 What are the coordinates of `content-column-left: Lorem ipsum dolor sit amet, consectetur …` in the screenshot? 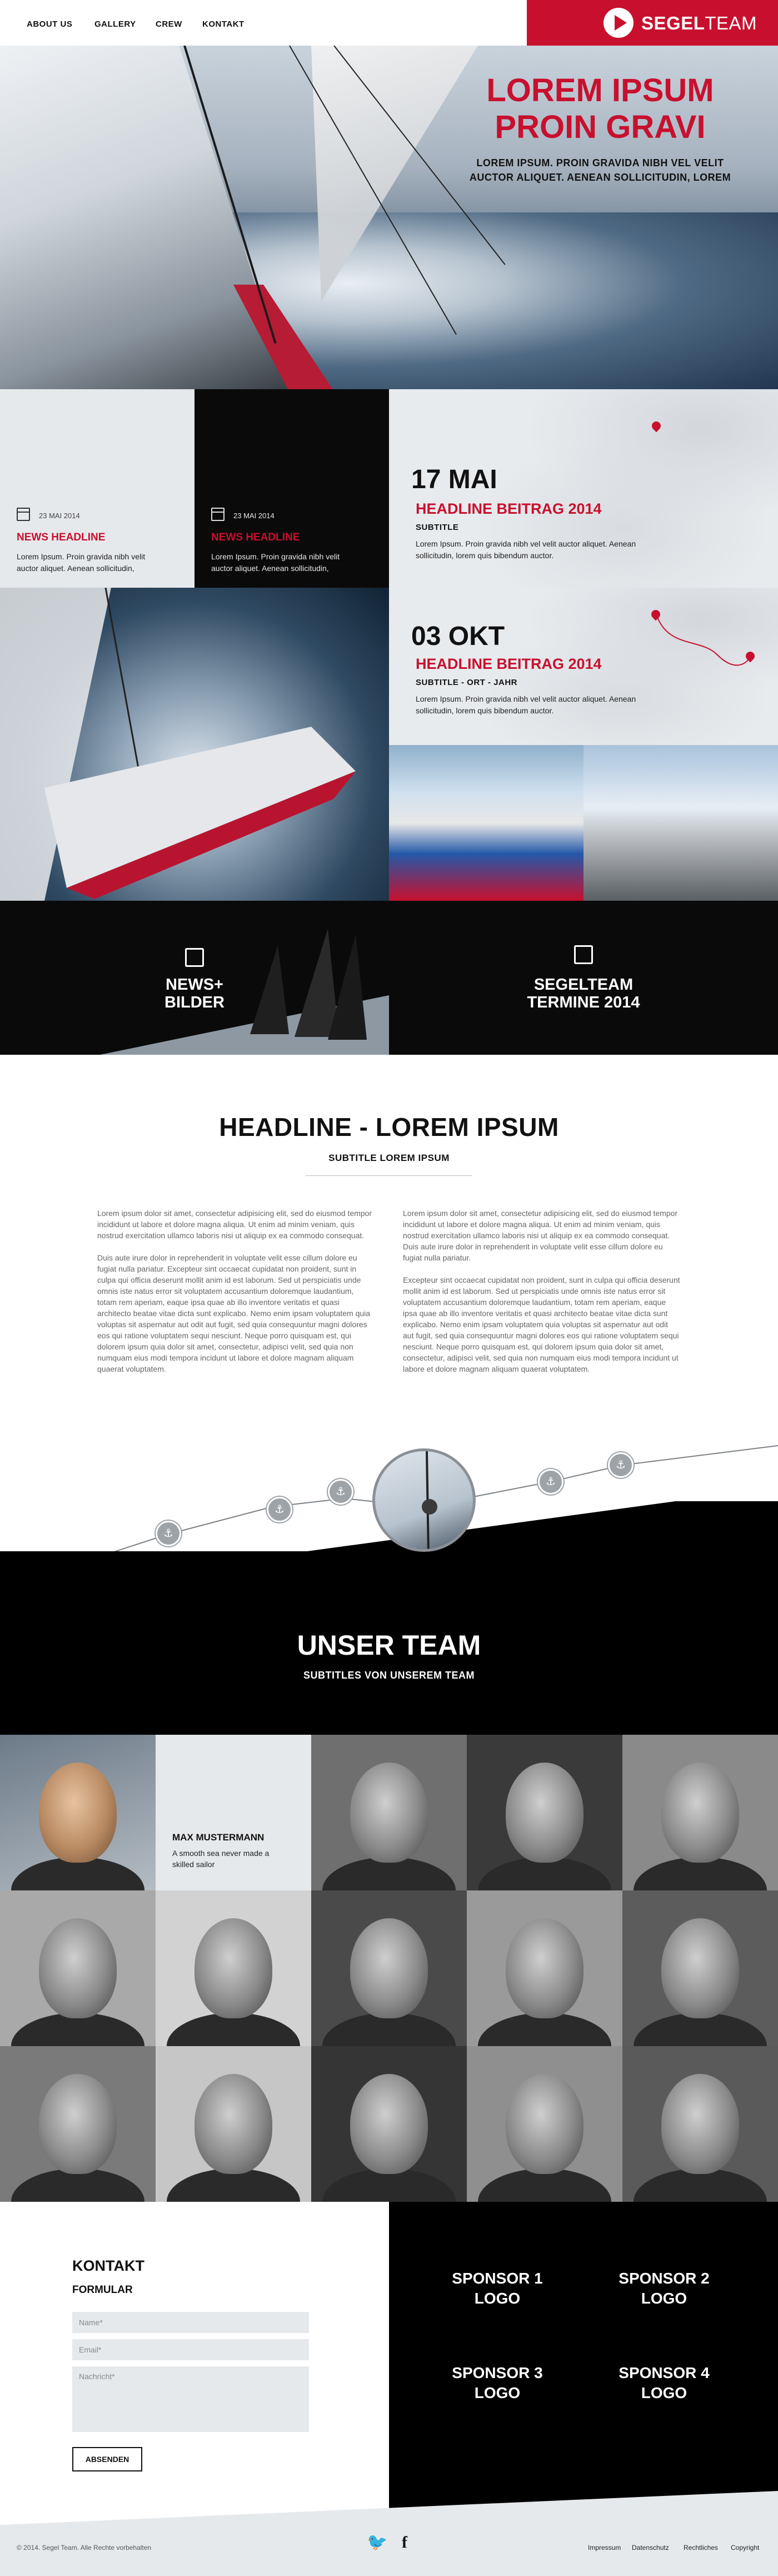 It's located at (236, 1291).